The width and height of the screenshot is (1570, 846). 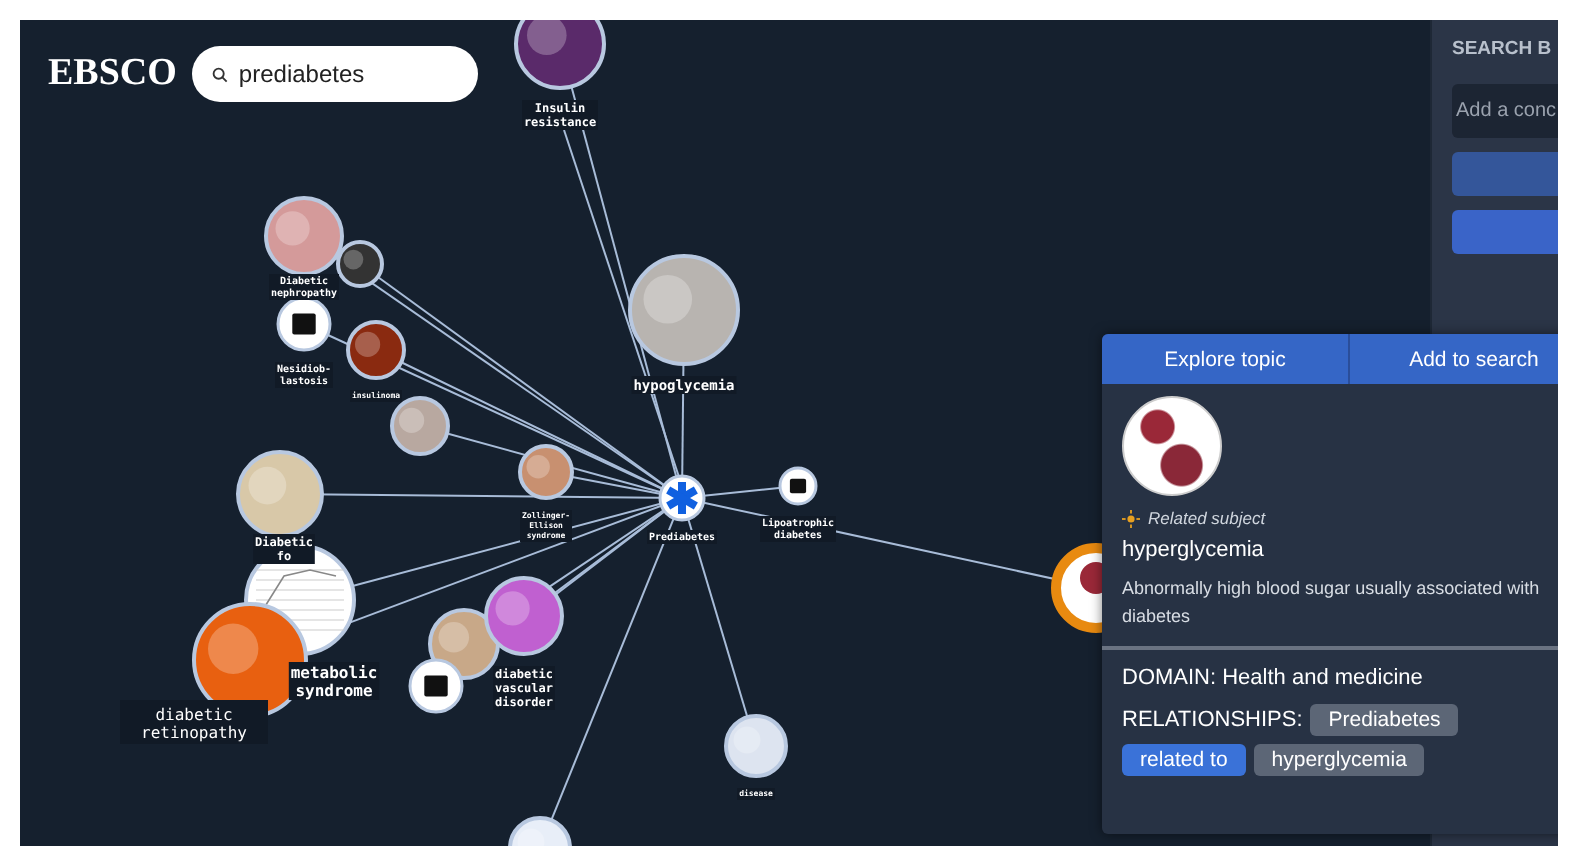 I want to click on domain-text: DOMAIN: Health and medicine, so click(x=1273, y=678).